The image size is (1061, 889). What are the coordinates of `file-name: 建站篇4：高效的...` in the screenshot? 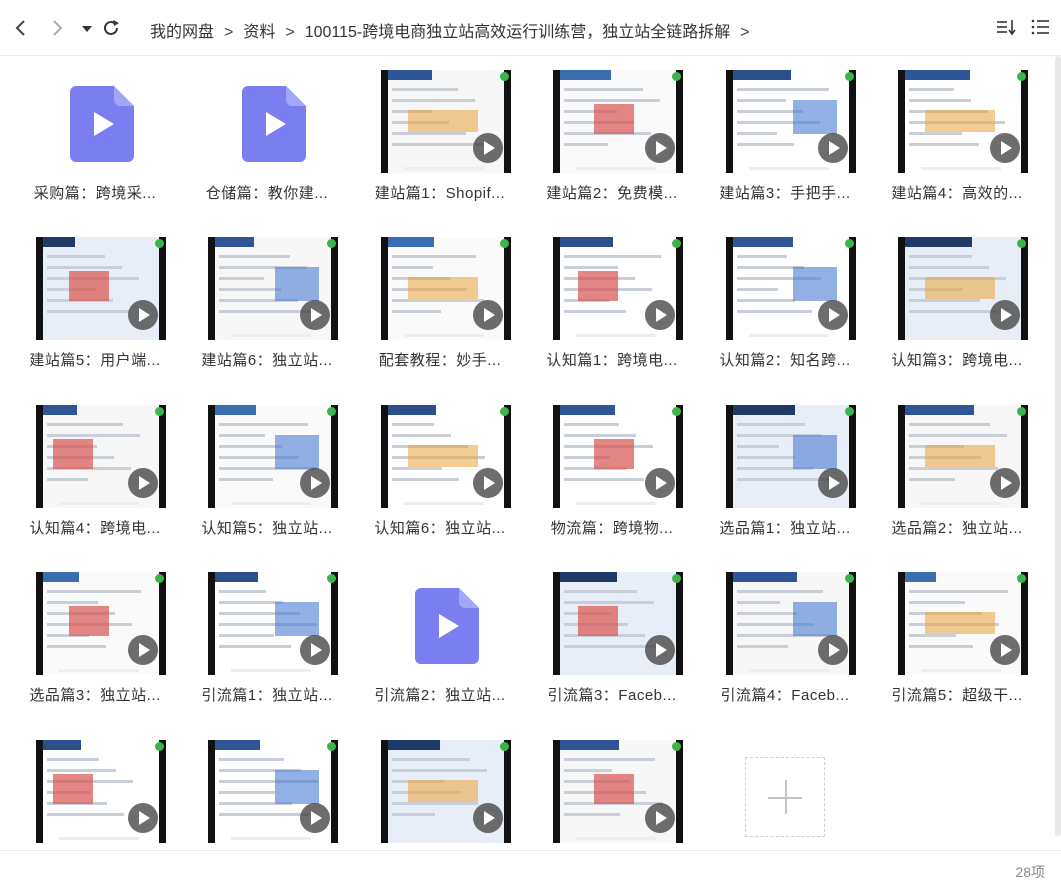 It's located at (957, 193).